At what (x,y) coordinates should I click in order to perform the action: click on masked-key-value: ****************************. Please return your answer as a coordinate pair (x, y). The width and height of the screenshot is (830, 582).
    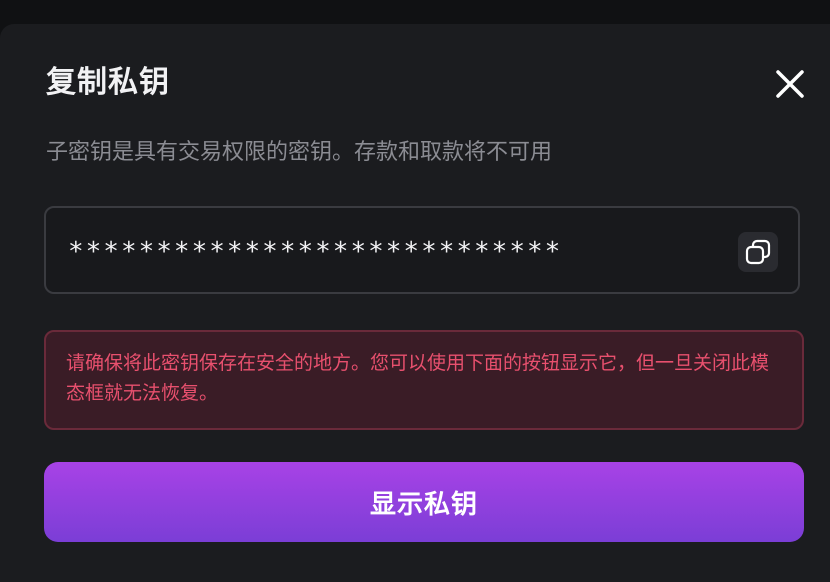
    Looking at the image, I should click on (315, 252).